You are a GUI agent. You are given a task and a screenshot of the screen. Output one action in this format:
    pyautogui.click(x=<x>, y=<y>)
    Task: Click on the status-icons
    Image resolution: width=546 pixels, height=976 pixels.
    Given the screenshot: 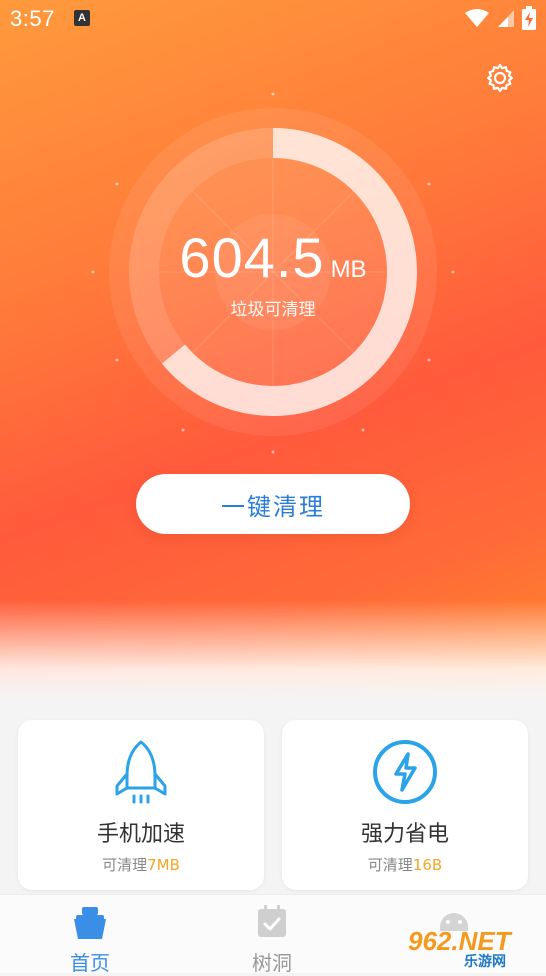 What is the action you would take?
    pyautogui.click(x=500, y=18)
    